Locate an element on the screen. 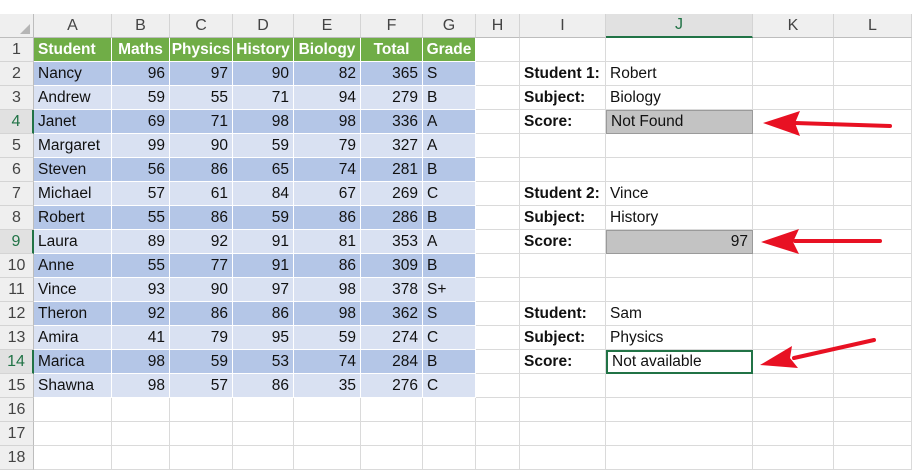  score-result-cell: Not Found is located at coordinates (679, 122).